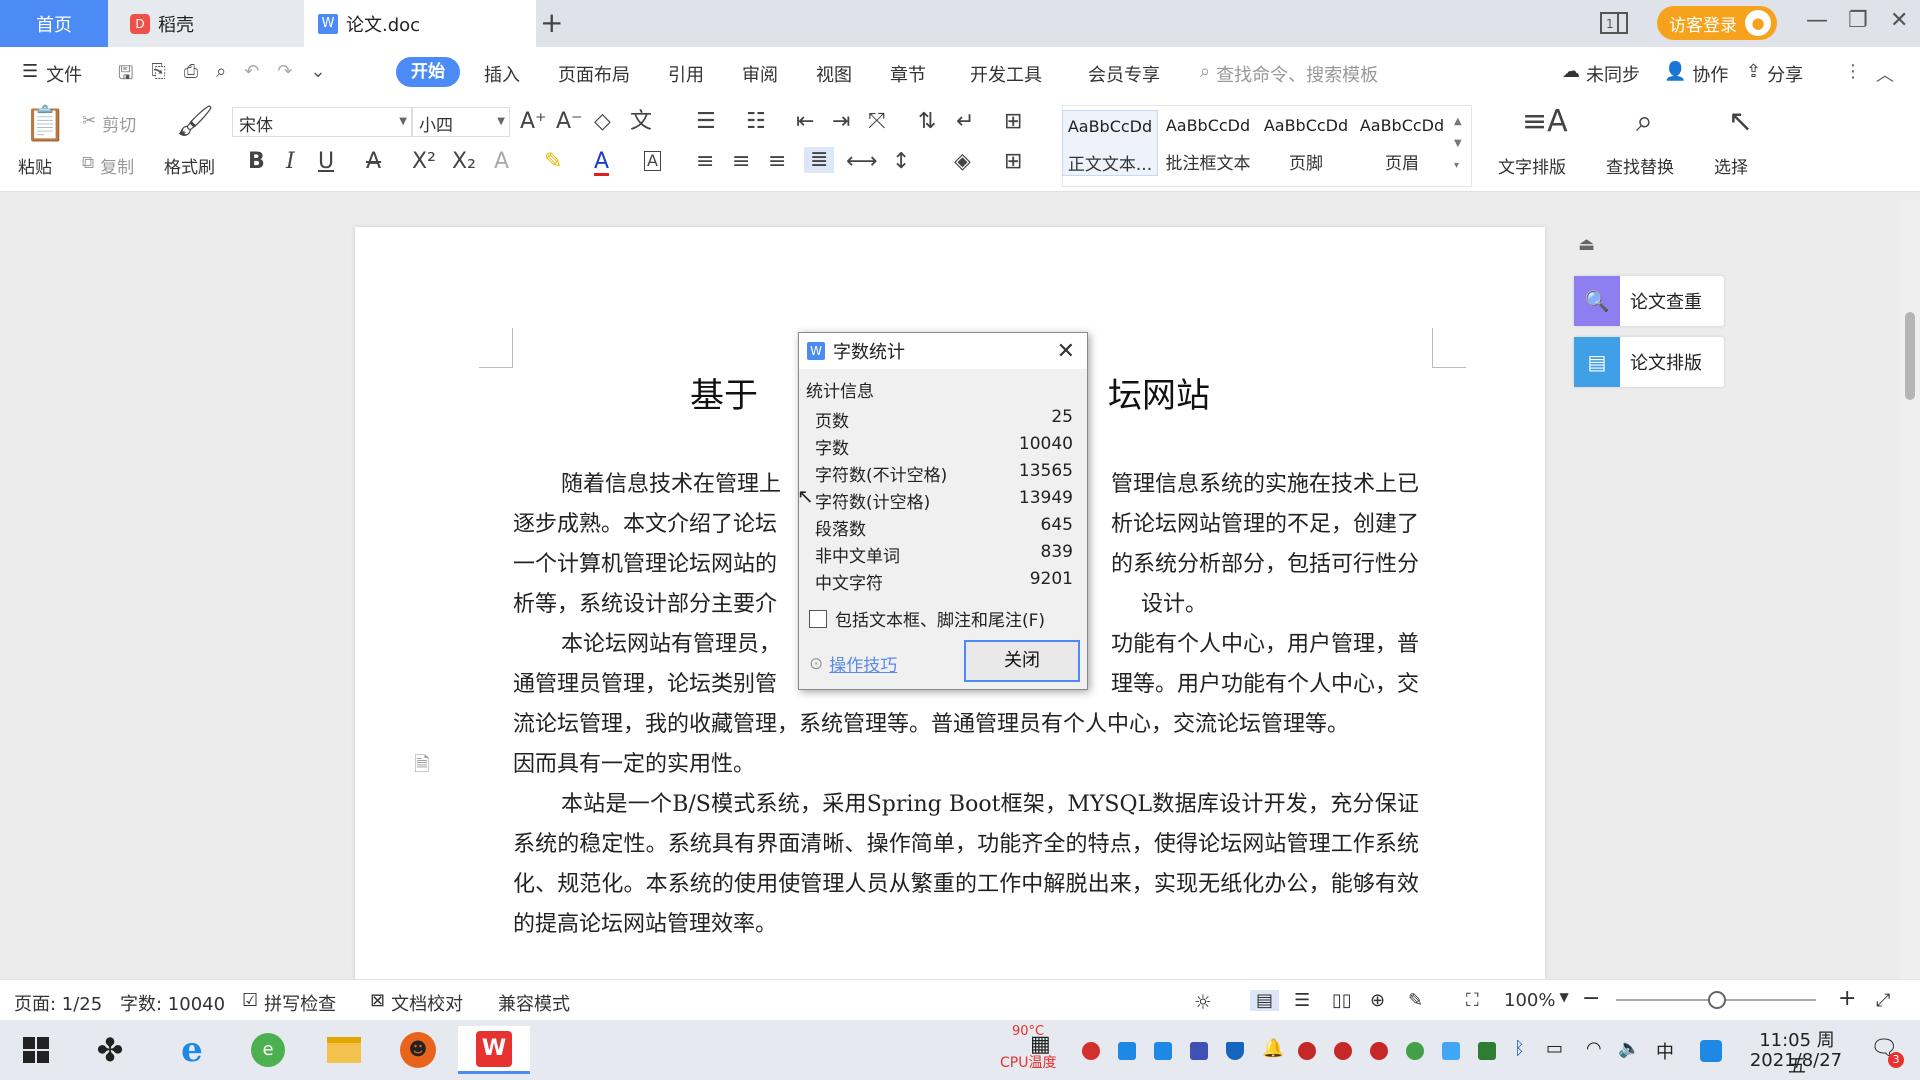 The height and width of the screenshot is (1080, 1920). I want to click on zoom-slider-thumb, so click(1717, 1000).